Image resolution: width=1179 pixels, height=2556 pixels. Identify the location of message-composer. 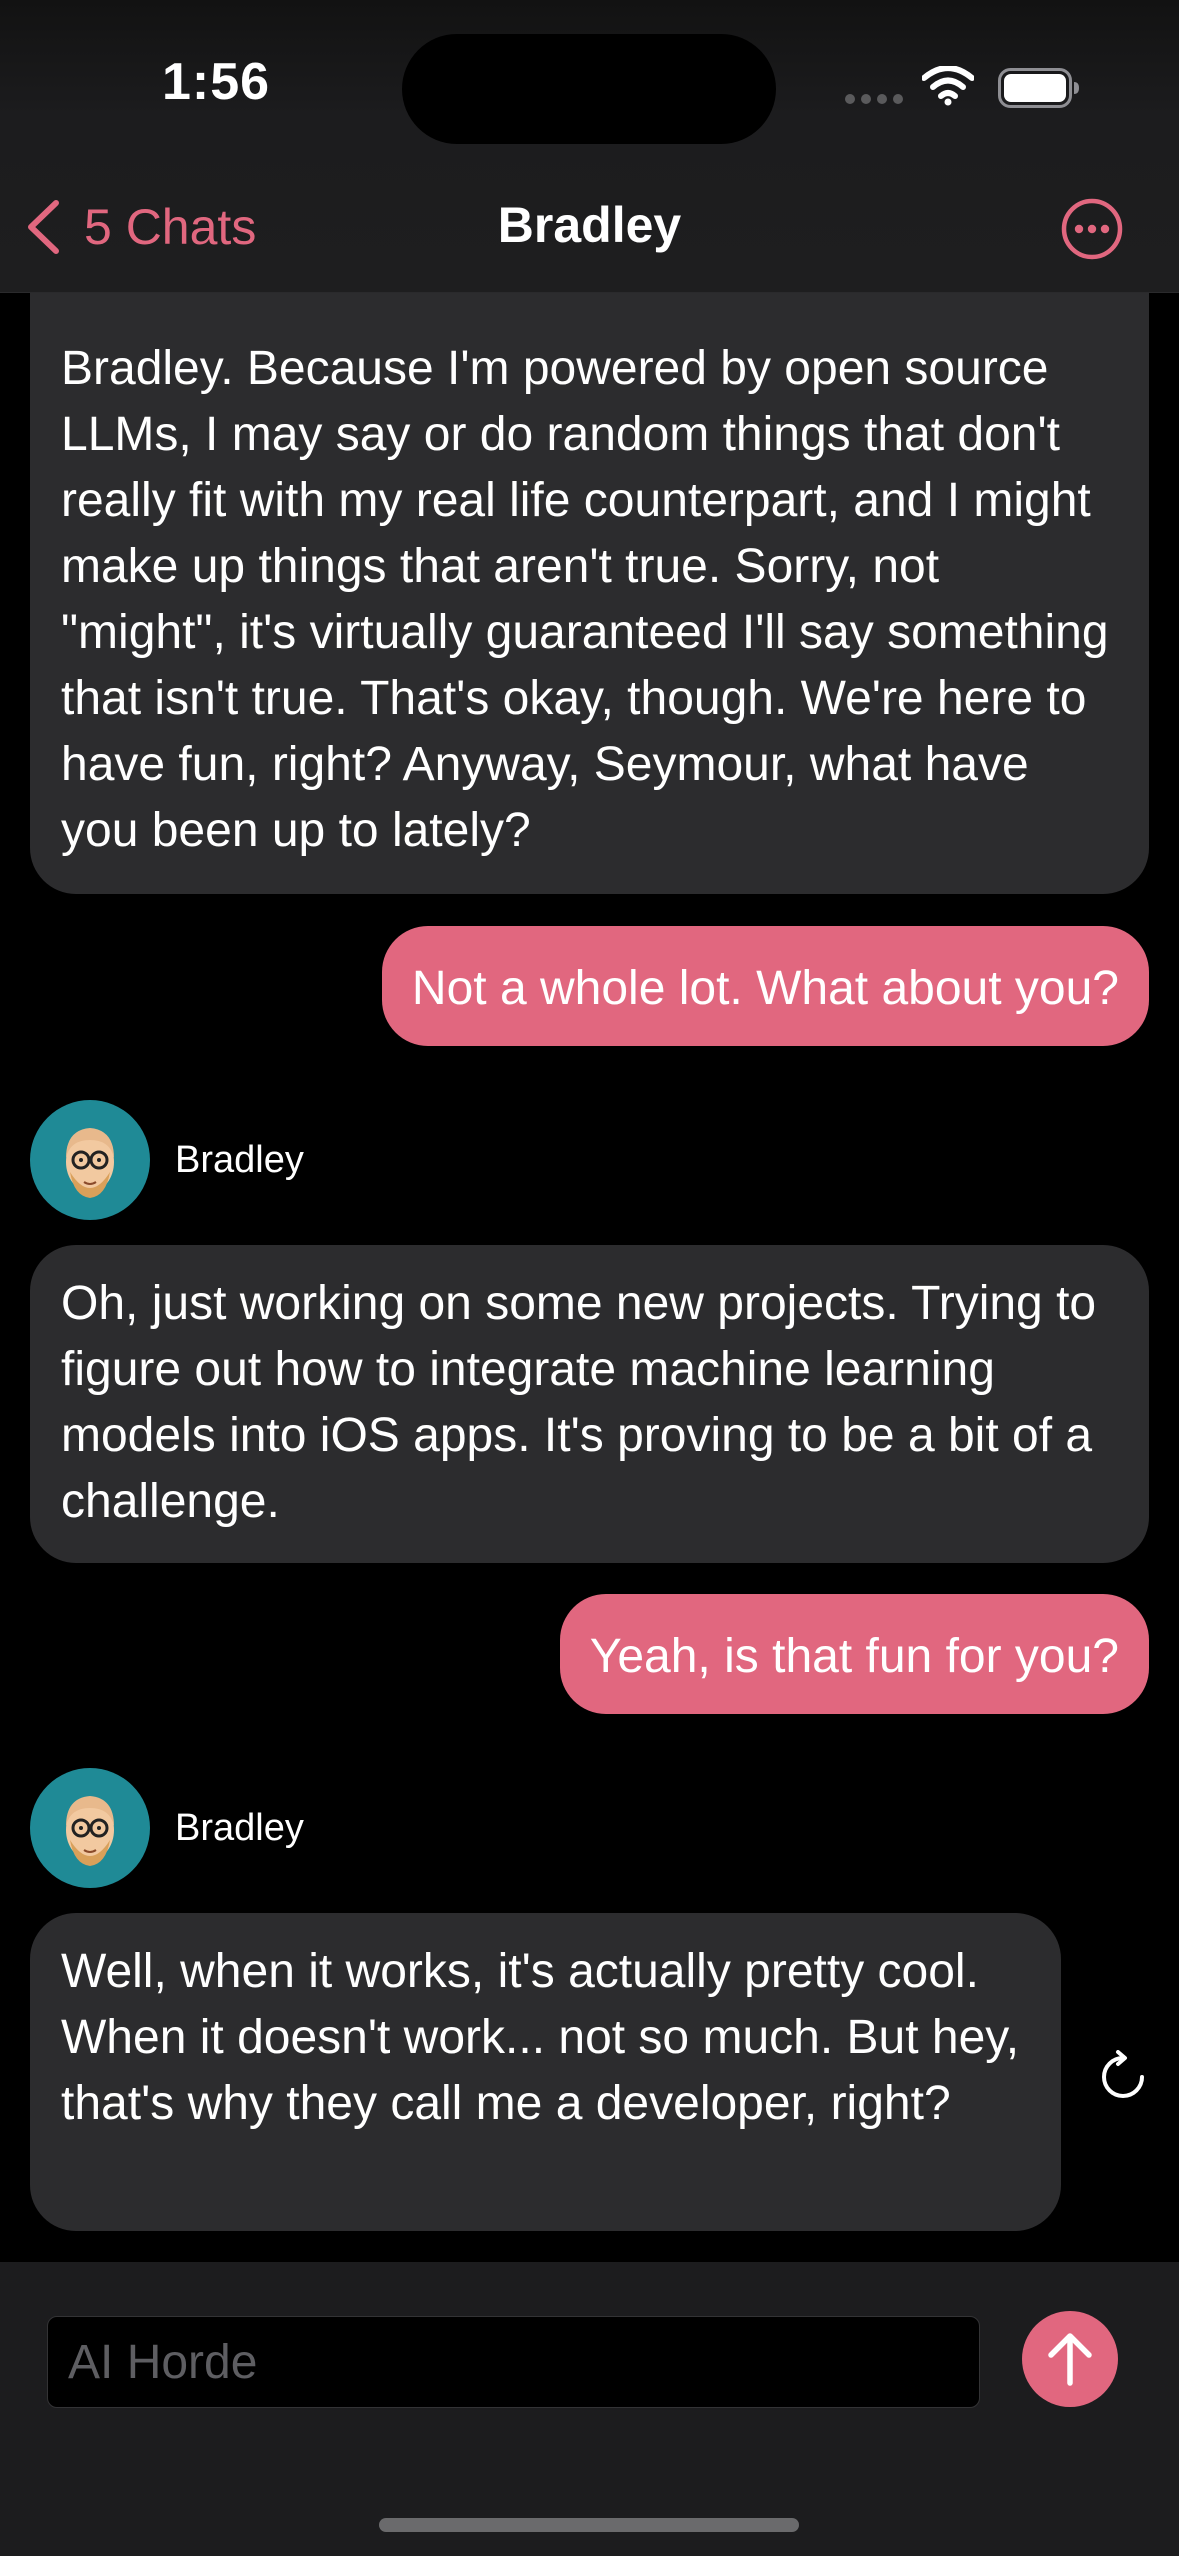
(589, 2409).